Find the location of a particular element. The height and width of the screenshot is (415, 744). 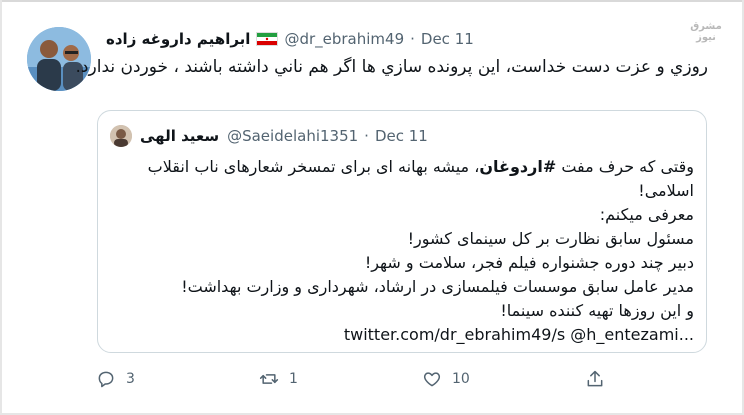

quoted-tweet-date: Dec 11 is located at coordinates (401, 136).